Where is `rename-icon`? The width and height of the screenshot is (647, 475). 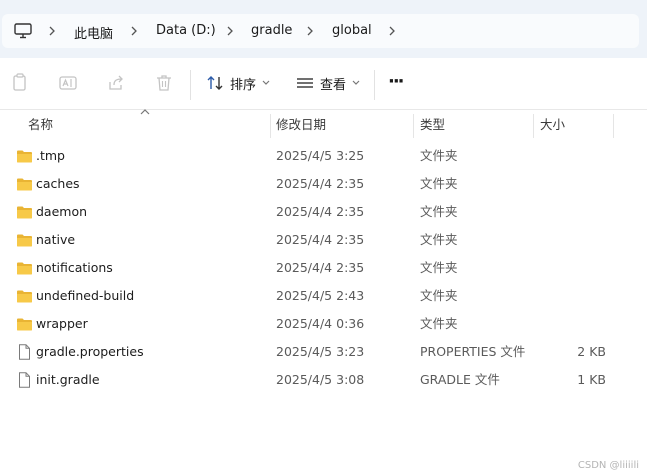 rename-icon is located at coordinates (68, 83).